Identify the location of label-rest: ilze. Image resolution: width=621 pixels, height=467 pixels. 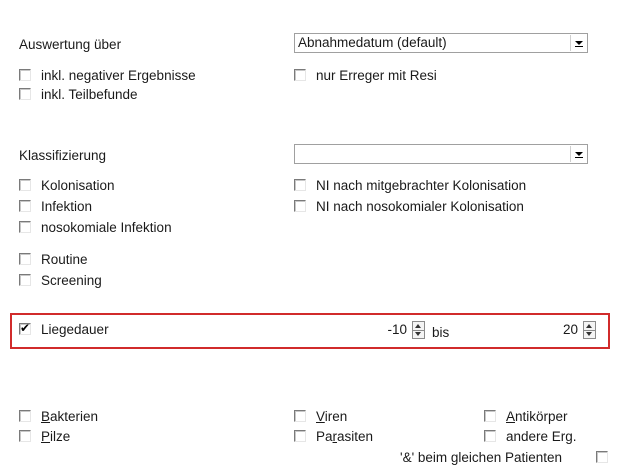
(60, 436).